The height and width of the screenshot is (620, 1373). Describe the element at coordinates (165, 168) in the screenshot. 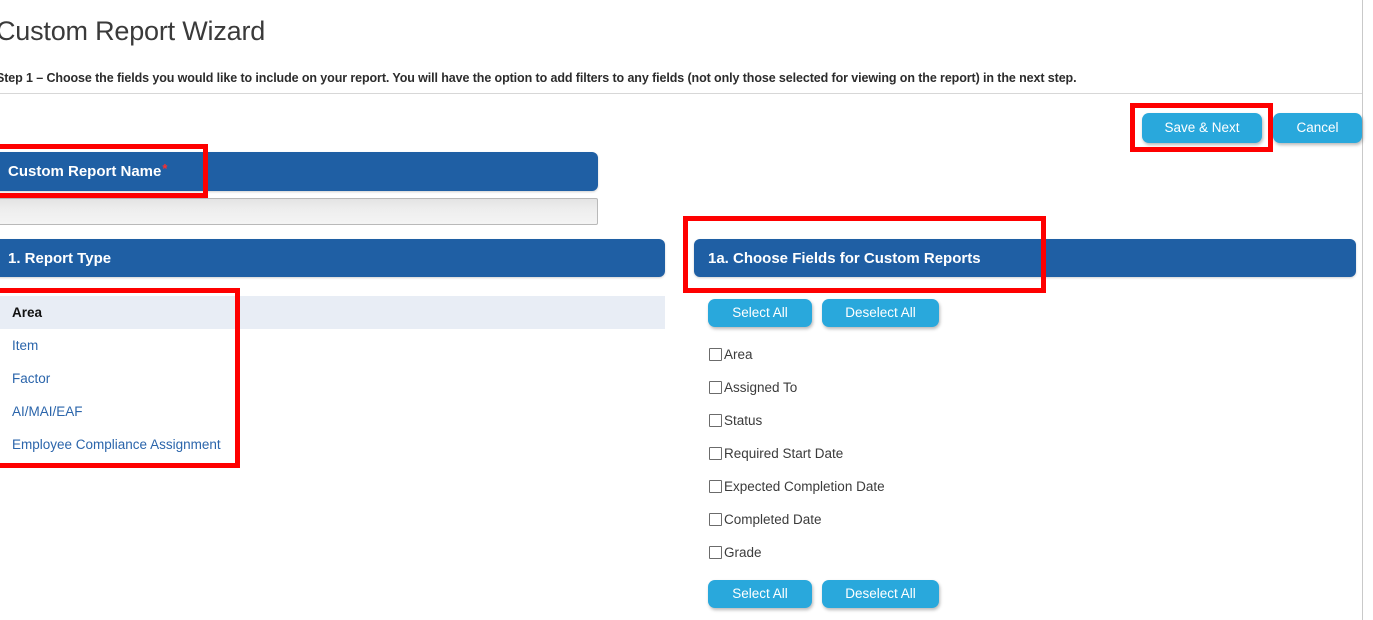

I see `required-asterisk-icon: *` at that location.